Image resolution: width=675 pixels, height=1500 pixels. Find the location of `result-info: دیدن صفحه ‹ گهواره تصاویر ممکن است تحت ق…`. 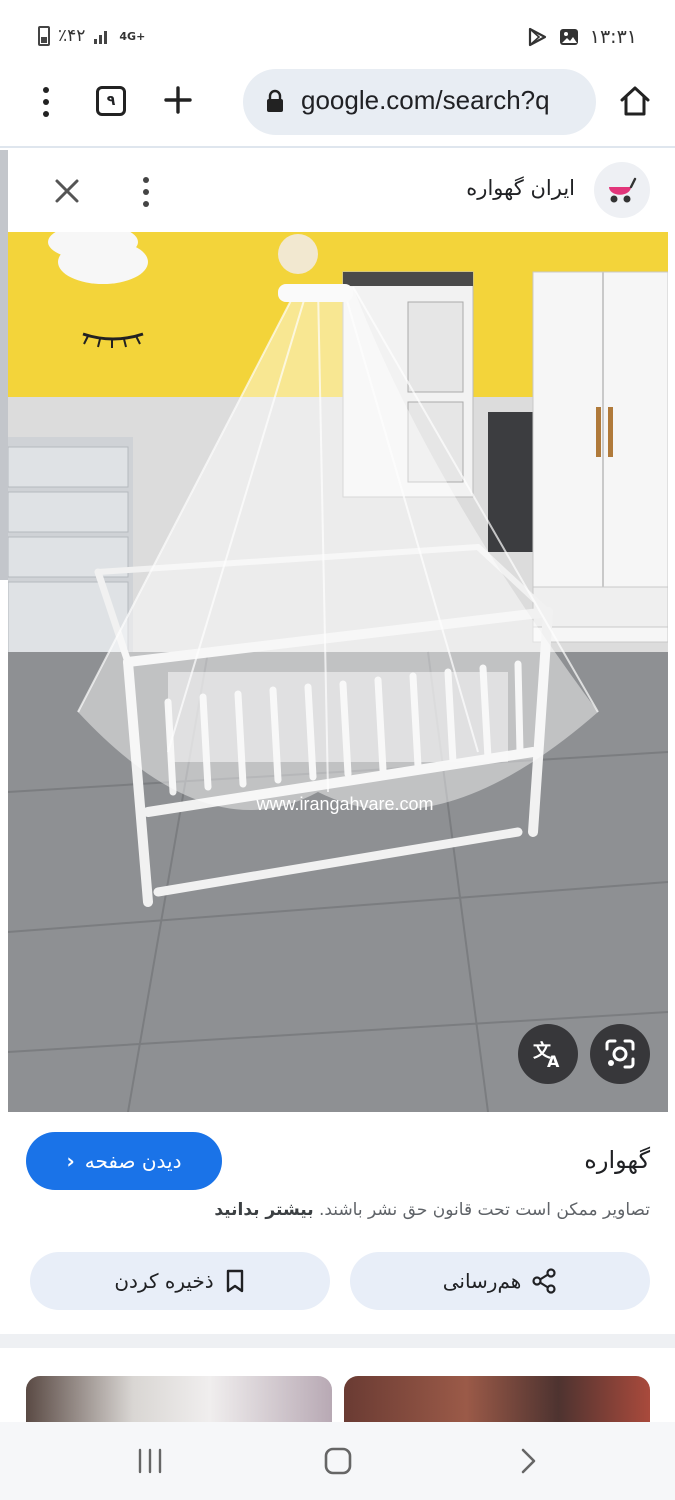

result-info: دیدن صفحه ‹ گهواره تصاویر ممکن است تحت ق… is located at coordinates (337, 1223).